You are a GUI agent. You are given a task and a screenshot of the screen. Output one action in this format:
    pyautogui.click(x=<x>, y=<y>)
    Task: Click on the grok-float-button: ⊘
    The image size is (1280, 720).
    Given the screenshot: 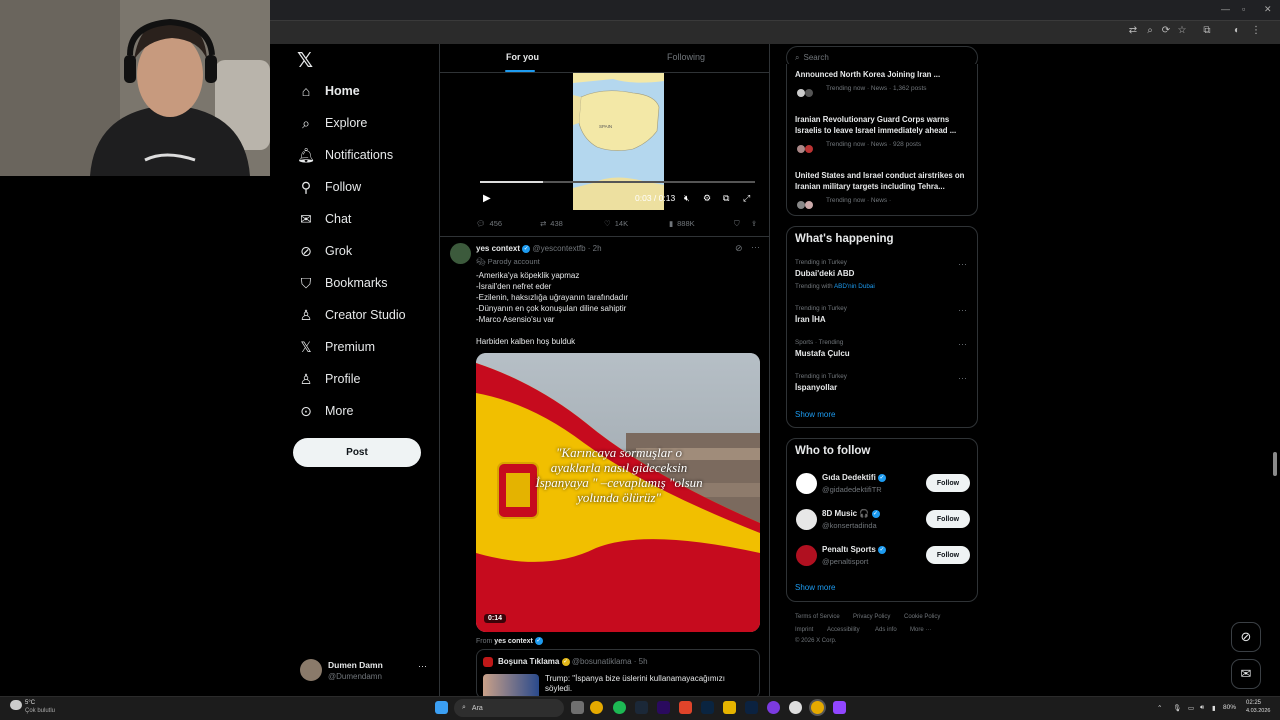 What is the action you would take?
    pyautogui.click(x=1246, y=637)
    